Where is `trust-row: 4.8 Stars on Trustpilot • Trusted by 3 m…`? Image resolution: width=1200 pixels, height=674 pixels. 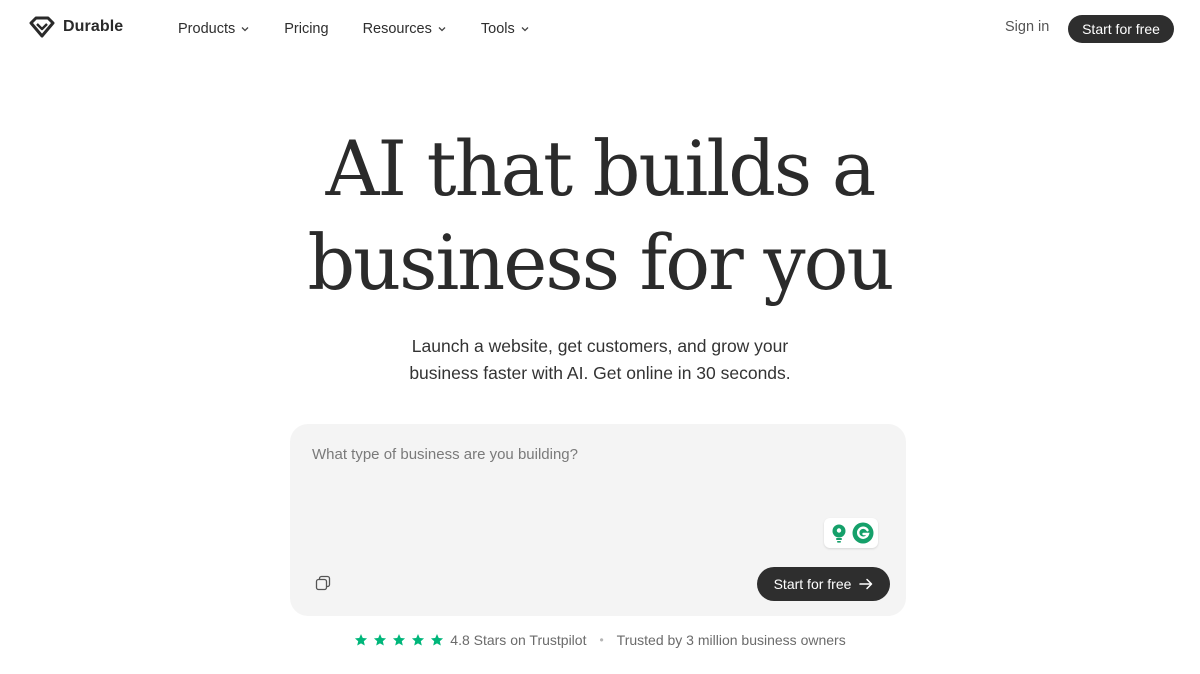 trust-row: 4.8 Stars on Trustpilot • Trusted by 3 m… is located at coordinates (600, 640).